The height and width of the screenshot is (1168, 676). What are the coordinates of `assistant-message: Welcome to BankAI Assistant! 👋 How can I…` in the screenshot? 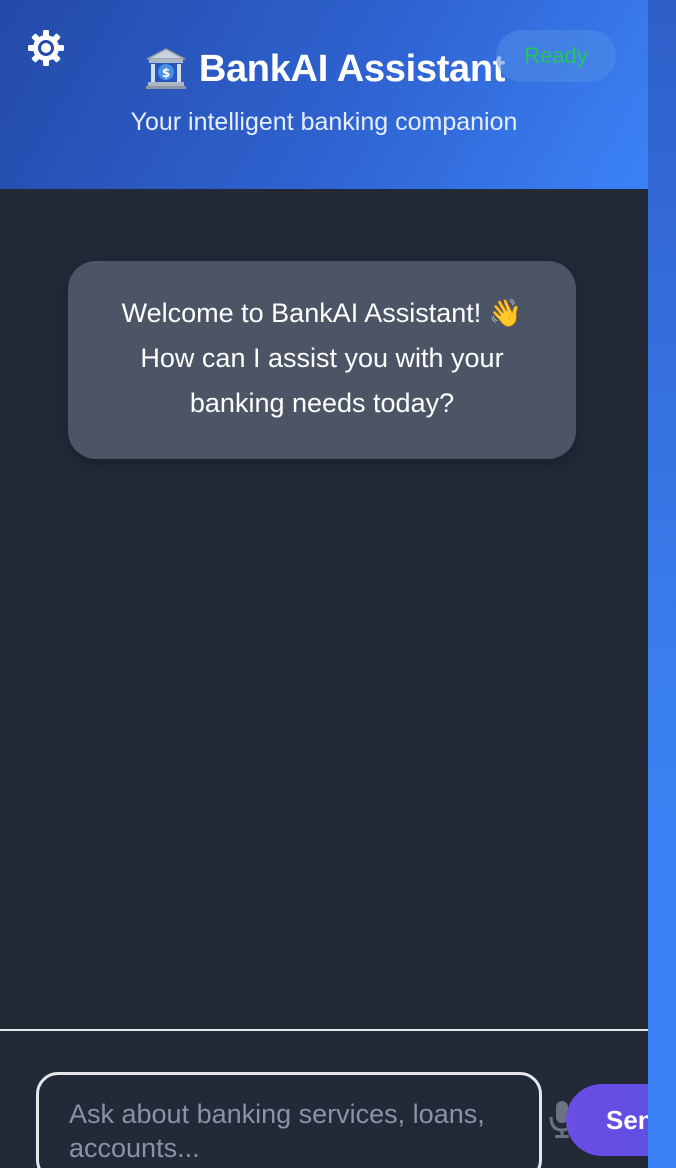 It's located at (322, 360).